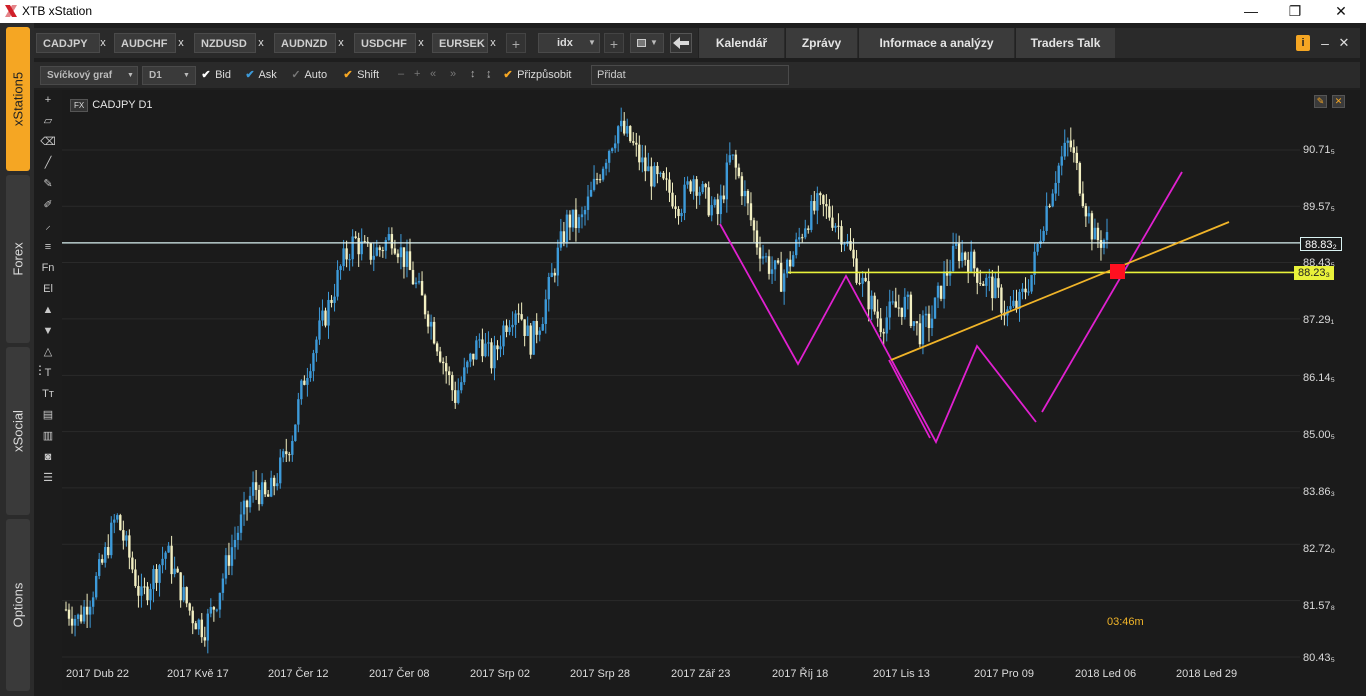  I want to click on rail-tab-xsocial: xSocial, so click(18, 431).